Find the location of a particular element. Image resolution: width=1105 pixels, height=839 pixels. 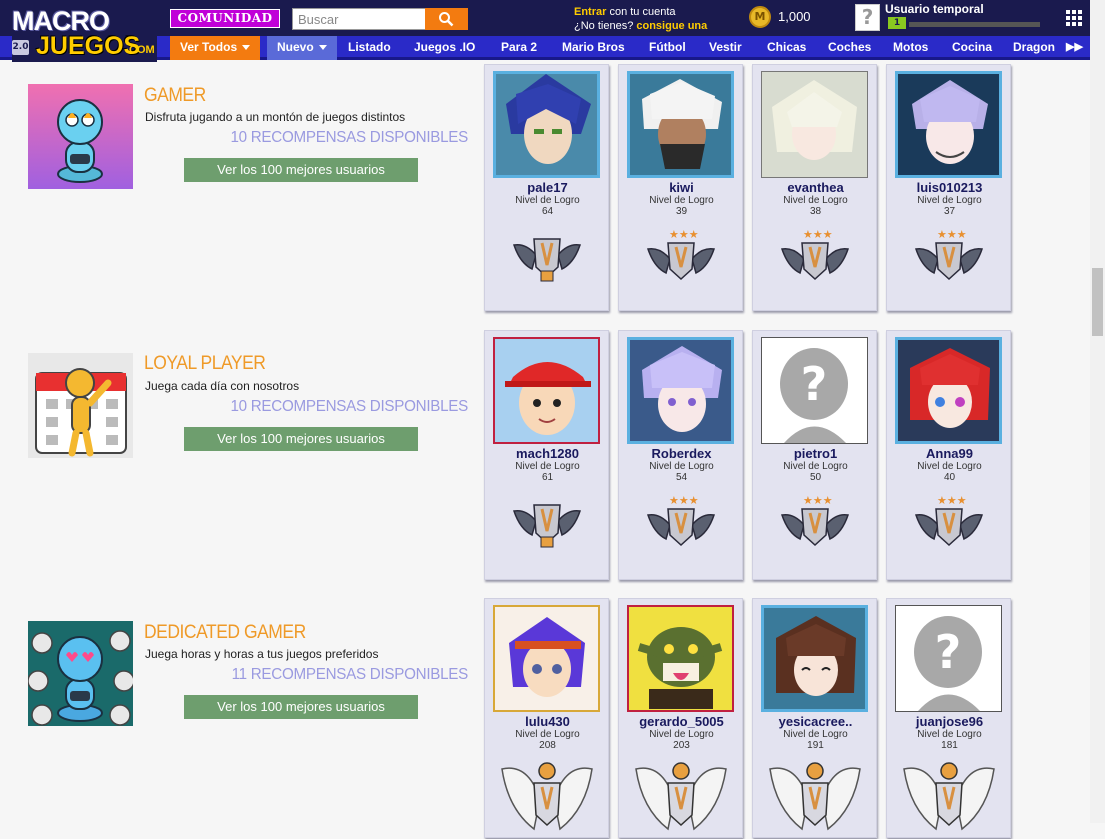

search-button is located at coordinates (446, 19).